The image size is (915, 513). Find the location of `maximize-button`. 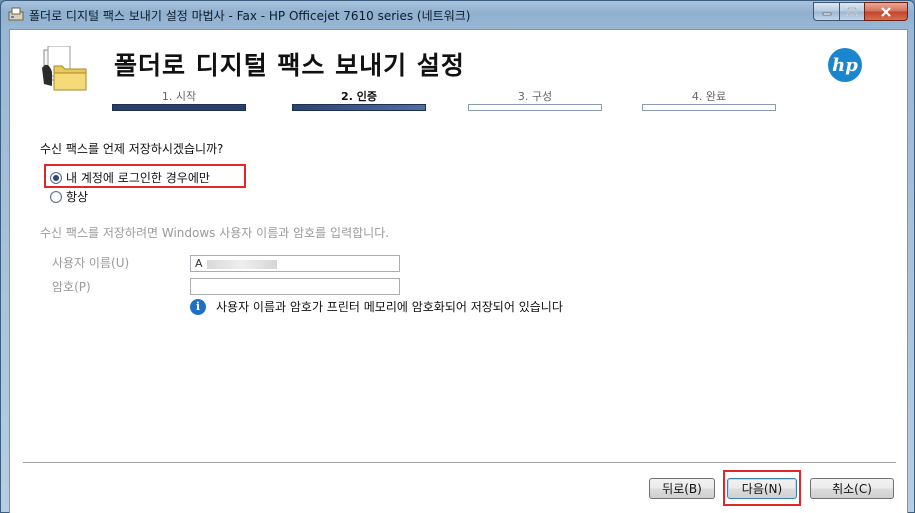

maximize-button is located at coordinates (851, 11).